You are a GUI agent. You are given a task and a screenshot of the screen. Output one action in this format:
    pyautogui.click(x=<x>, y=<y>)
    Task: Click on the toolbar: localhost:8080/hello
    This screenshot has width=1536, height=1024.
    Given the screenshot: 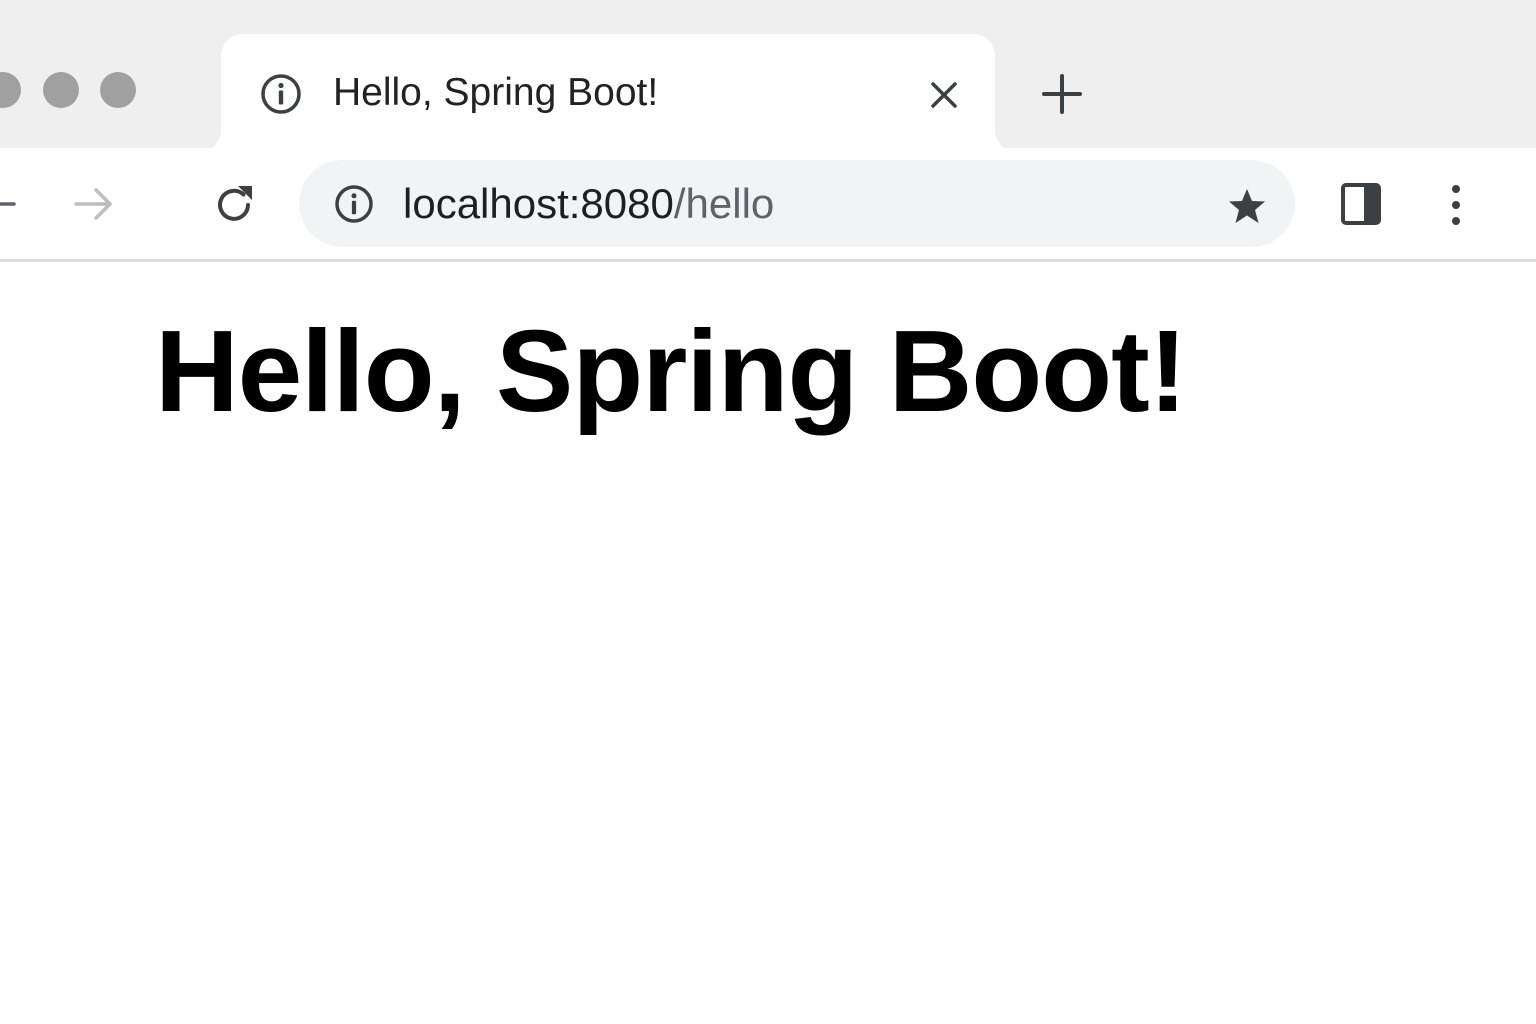 What is the action you would take?
    pyautogui.click(x=768, y=205)
    